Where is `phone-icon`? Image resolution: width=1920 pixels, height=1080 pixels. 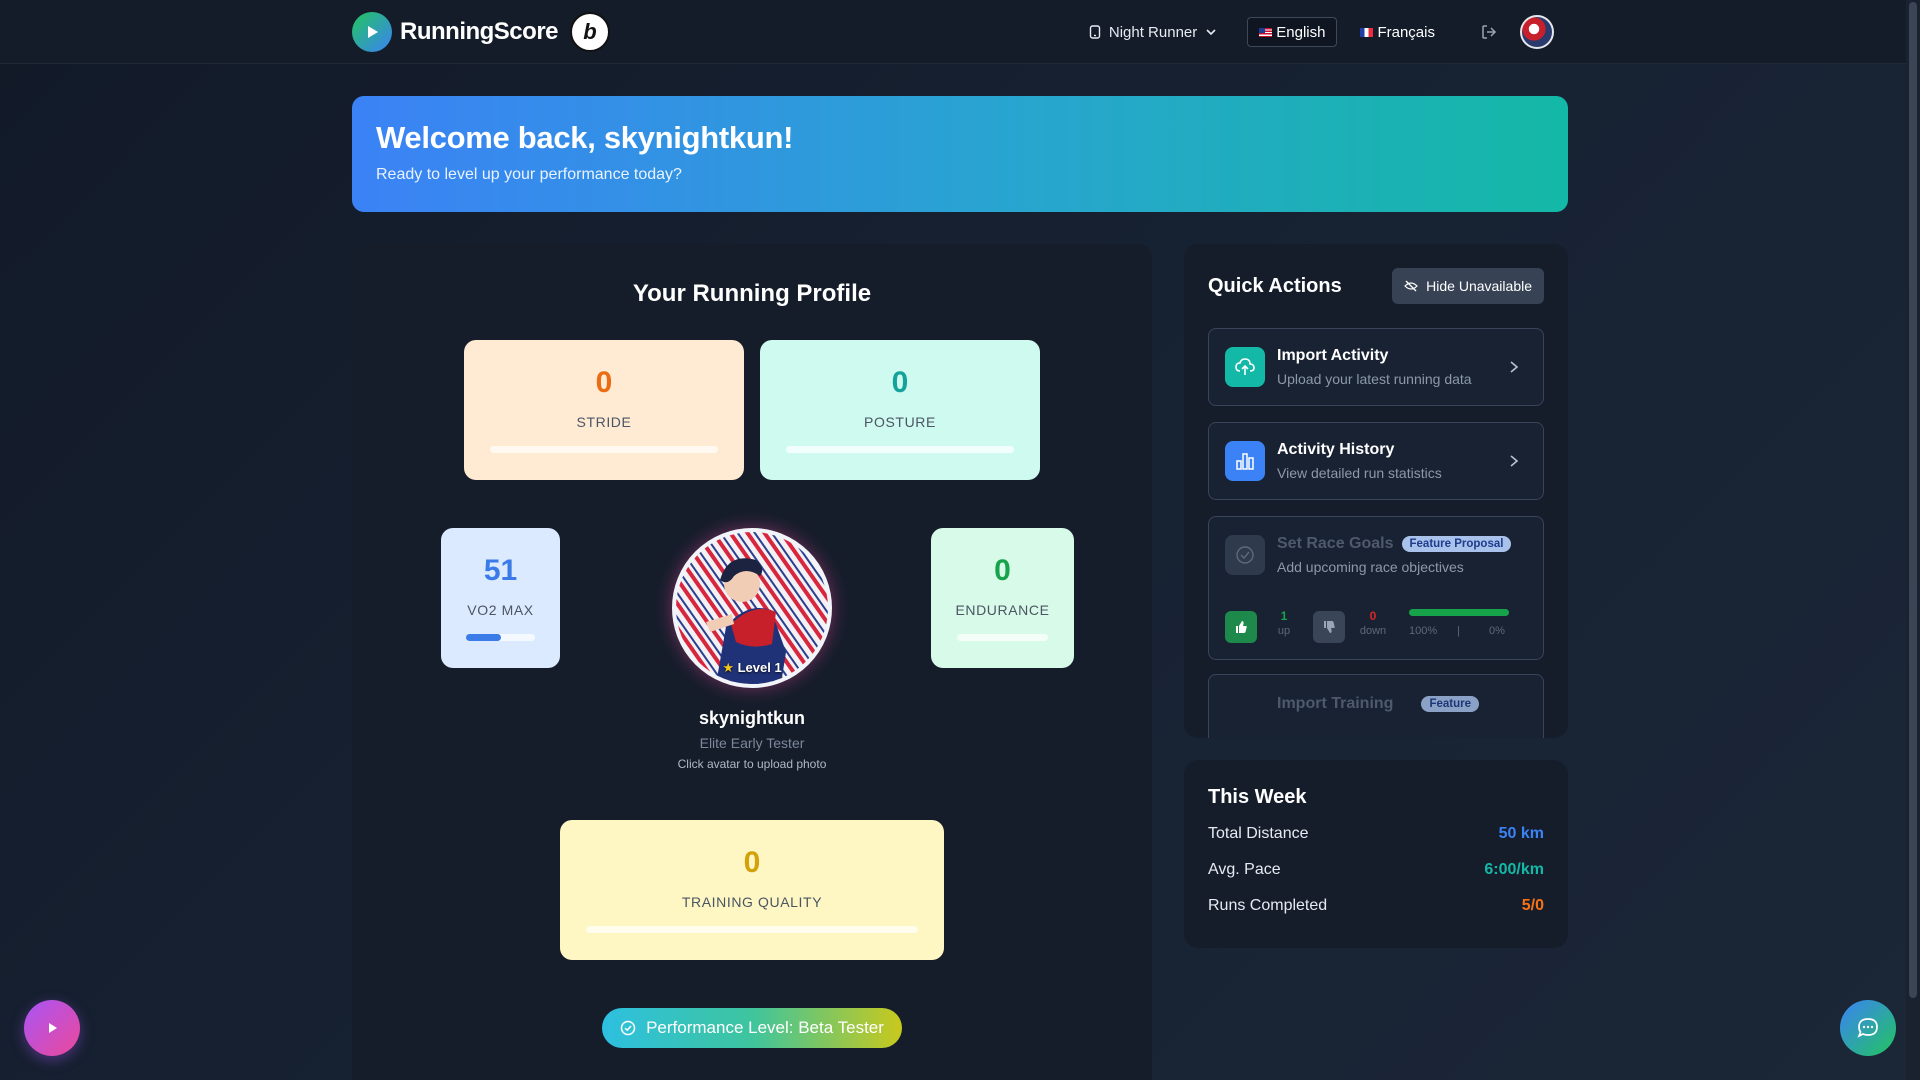
phone-icon is located at coordinates (1095, 32).